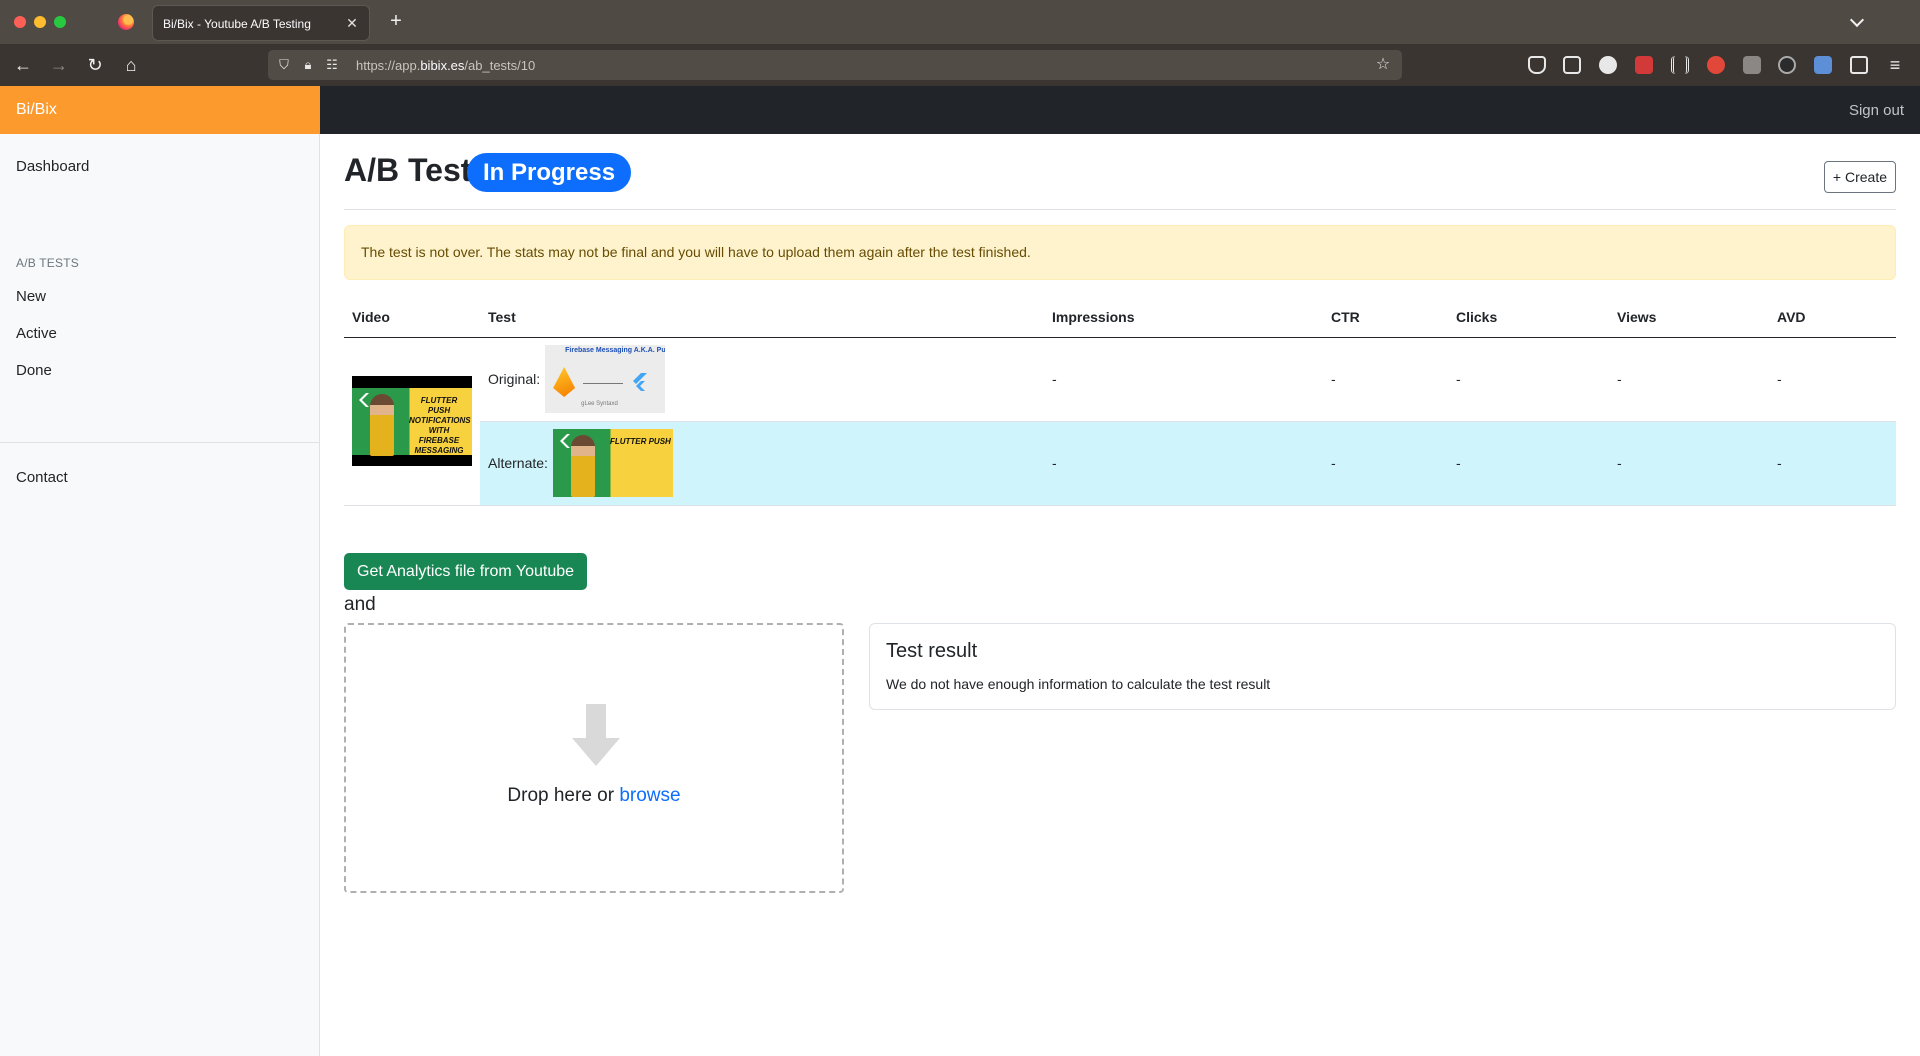 This screenshot has width=1920, height=1056. I want to click on browser-tab: Bi/Bix - Youtube A/B Testing ✕, so click(261, 23).